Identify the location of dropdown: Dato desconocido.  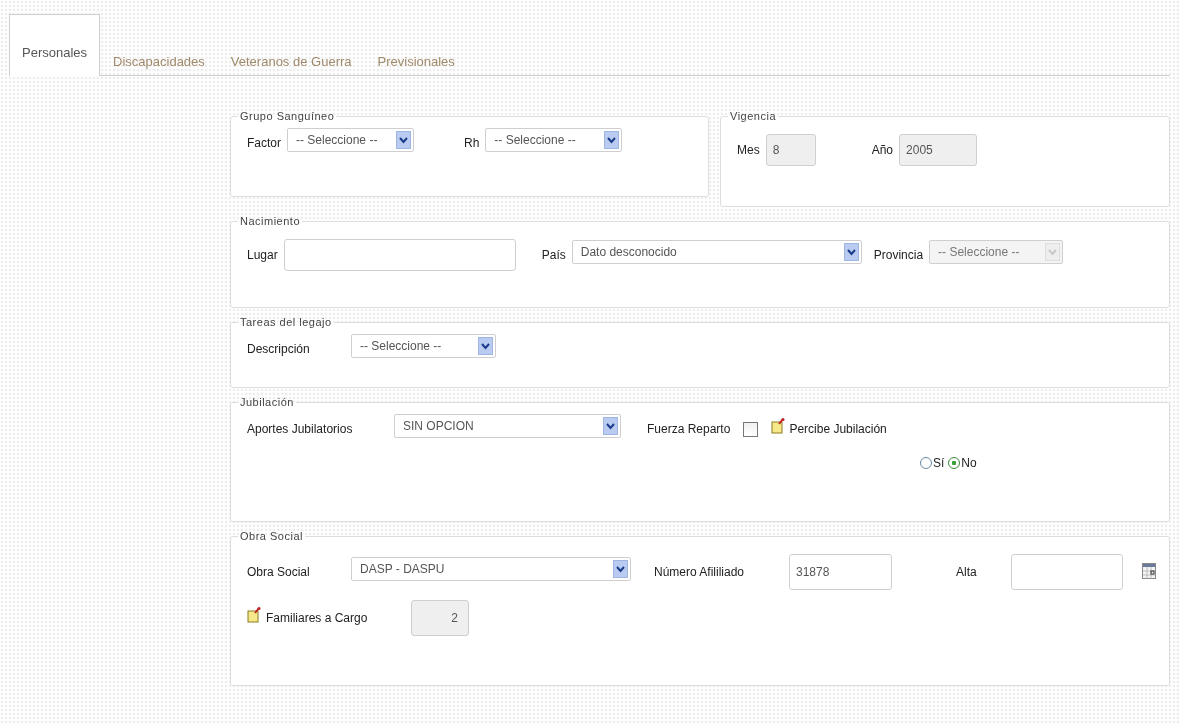
(716, 252).